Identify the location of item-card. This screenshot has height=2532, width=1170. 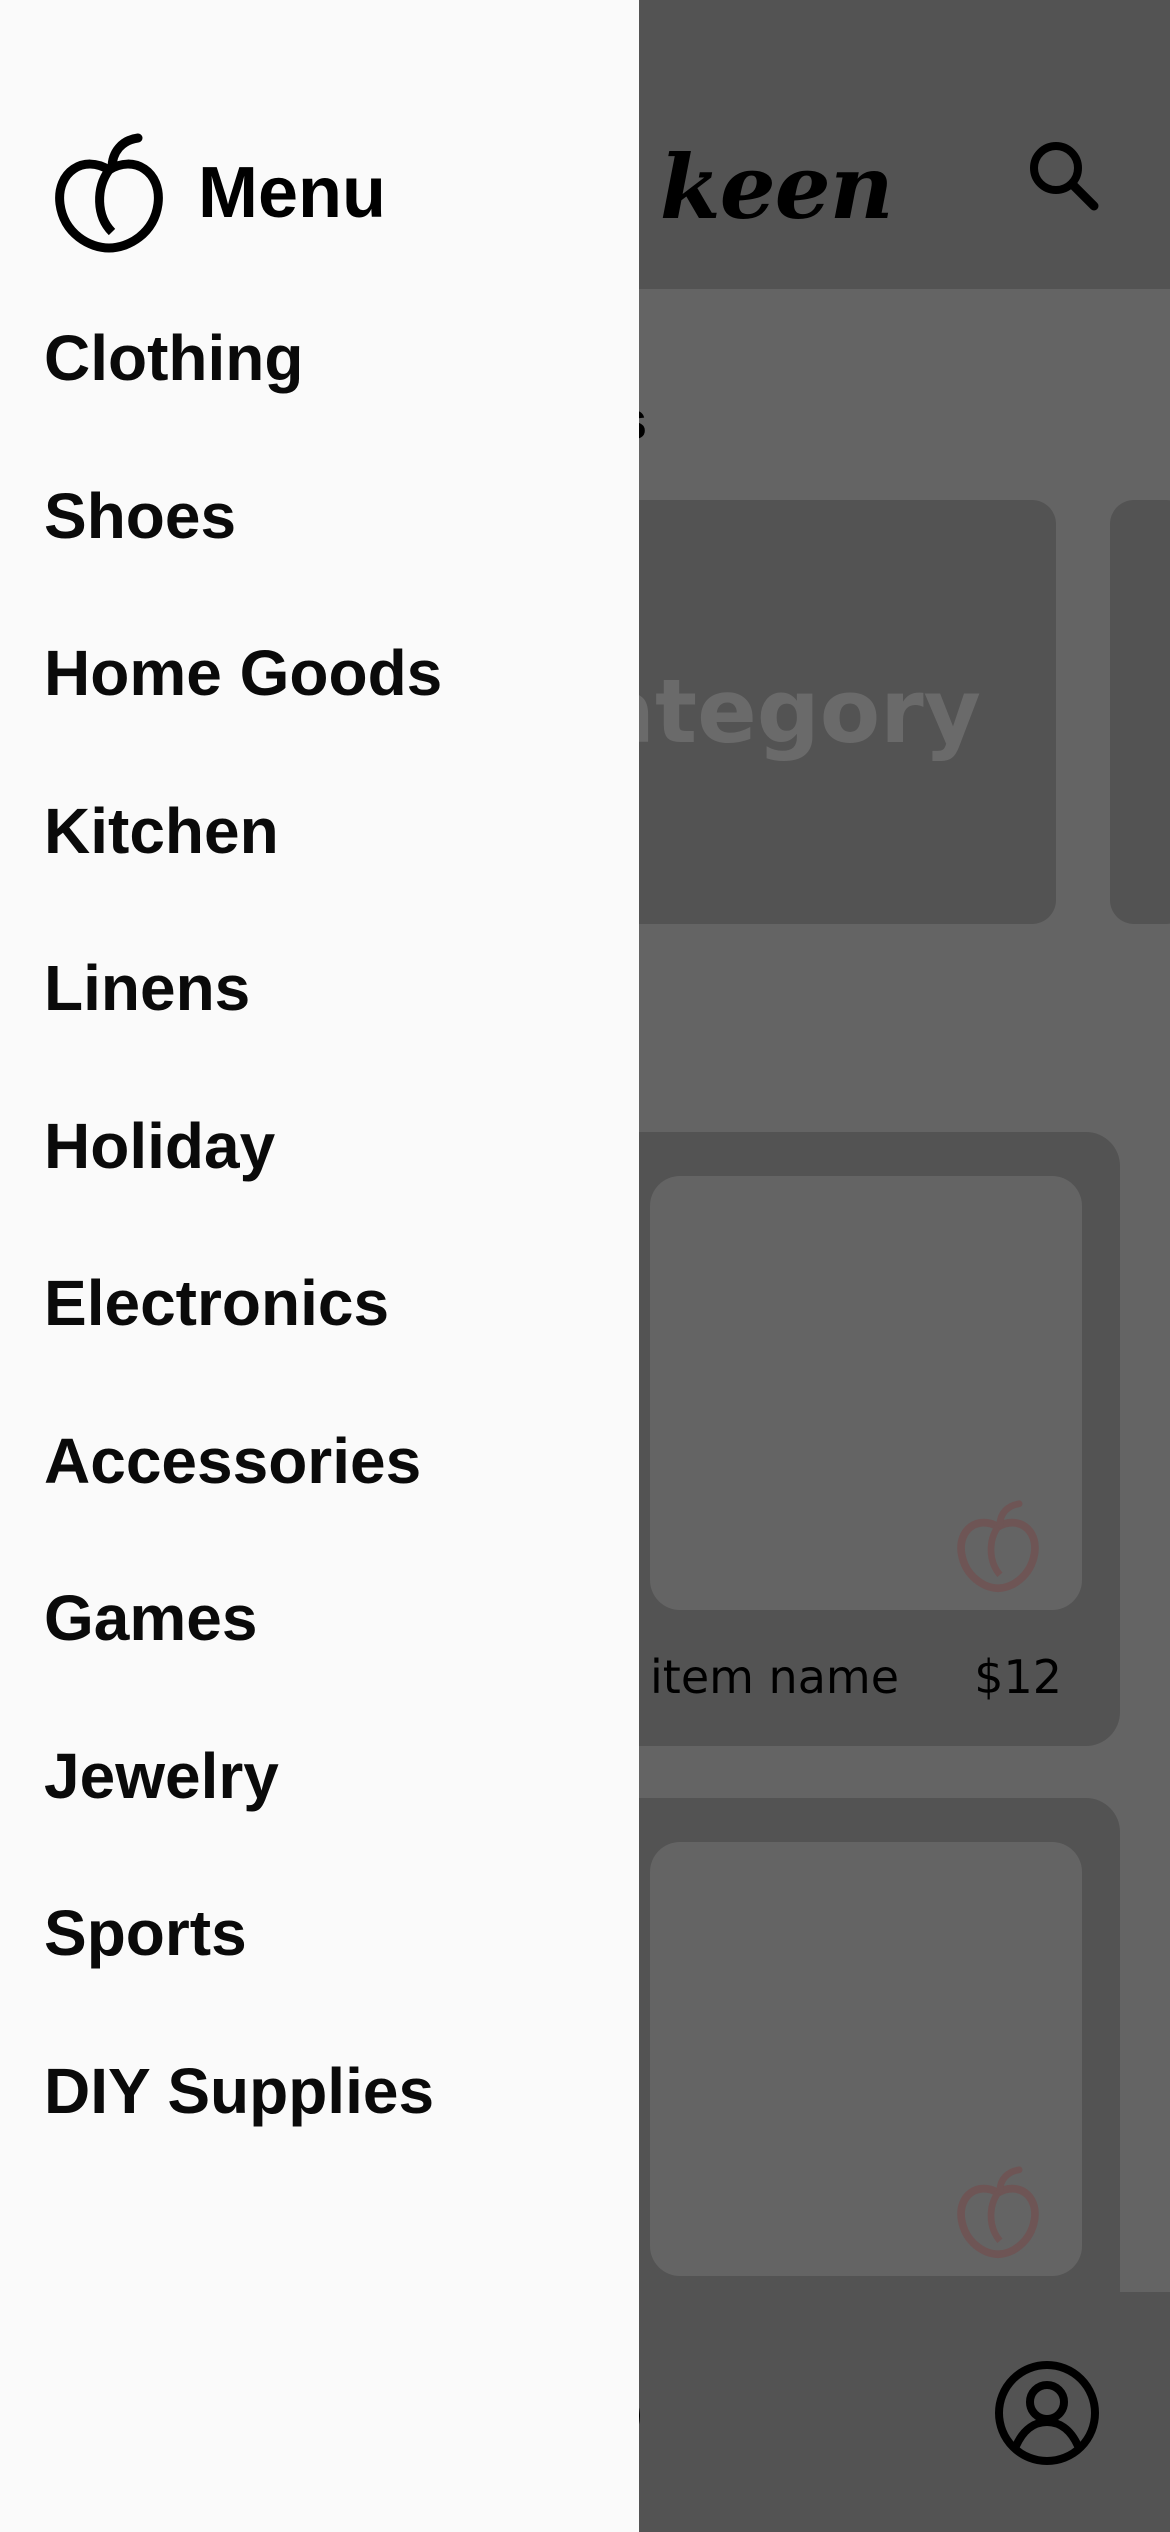
(840, 2058).